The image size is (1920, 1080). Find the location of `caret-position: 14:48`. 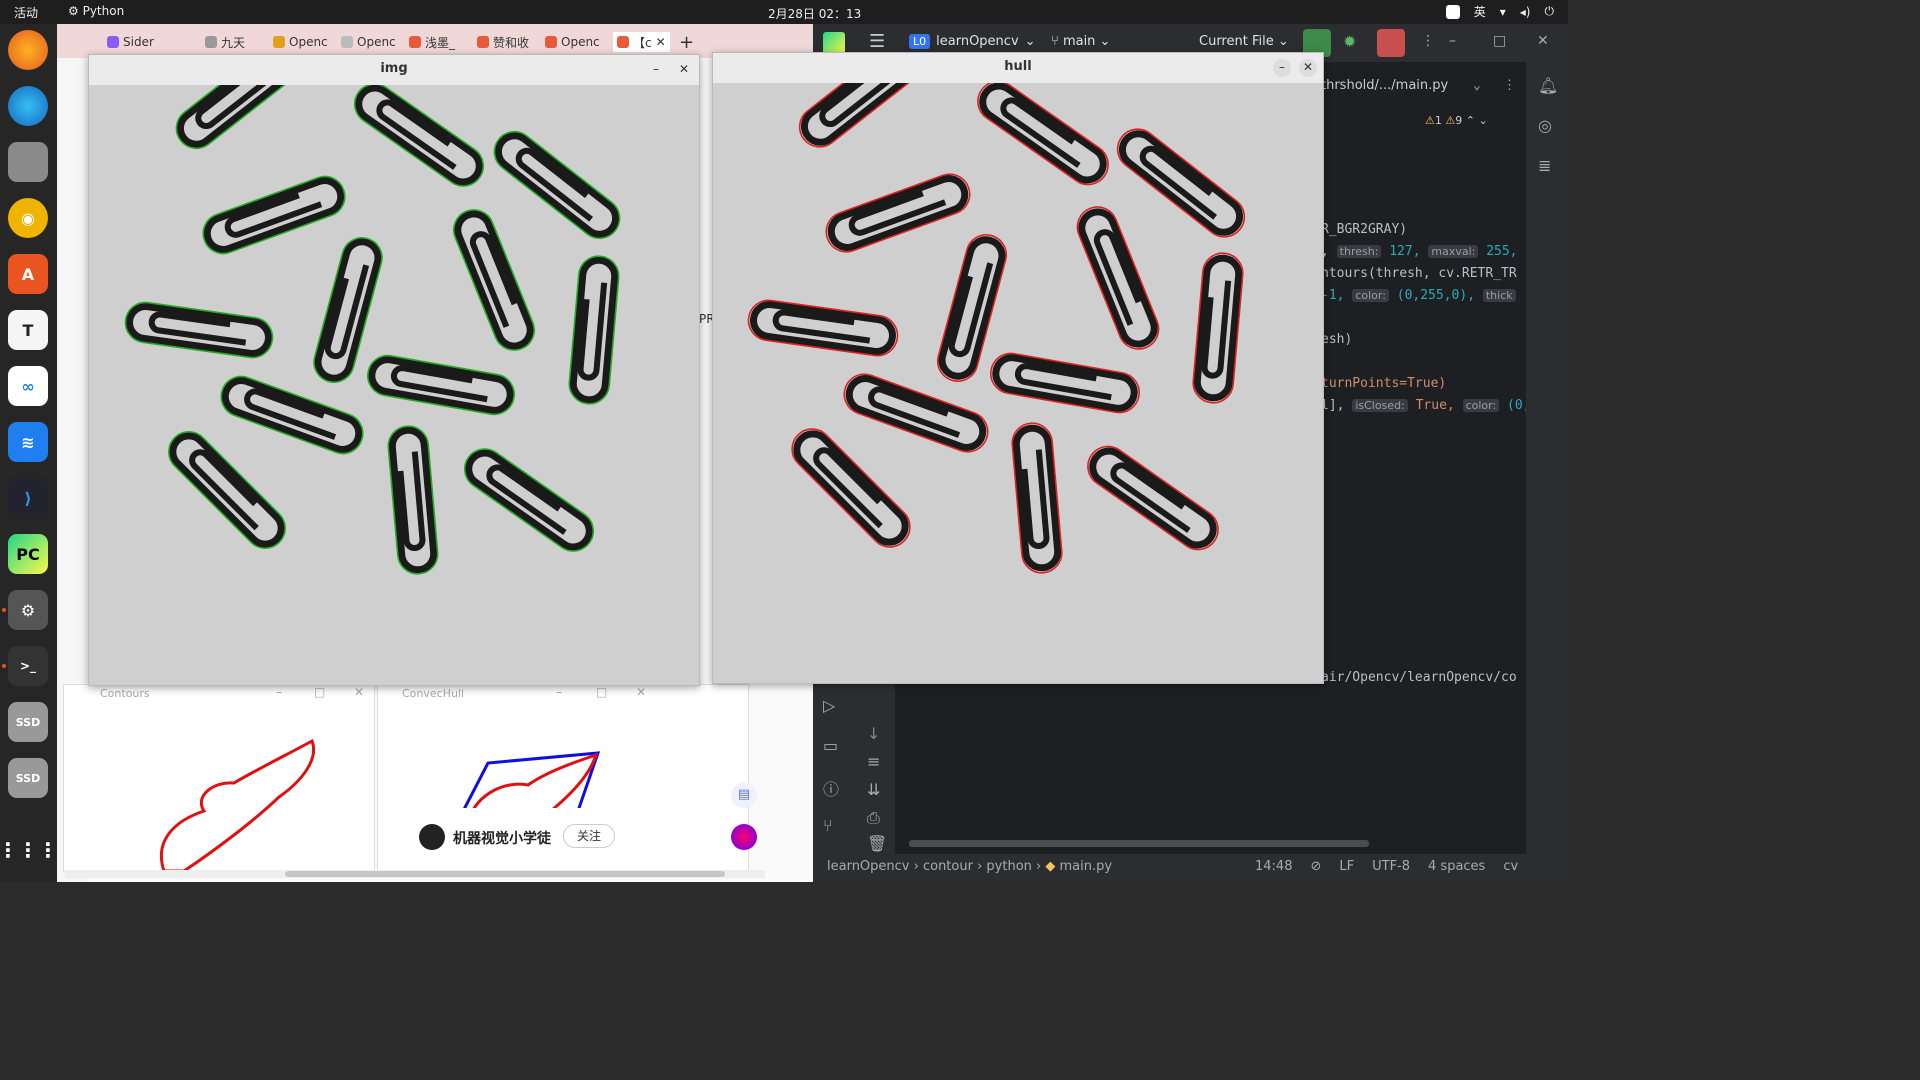

caret-position: 14:48 is located at coordinates (1273, 866).